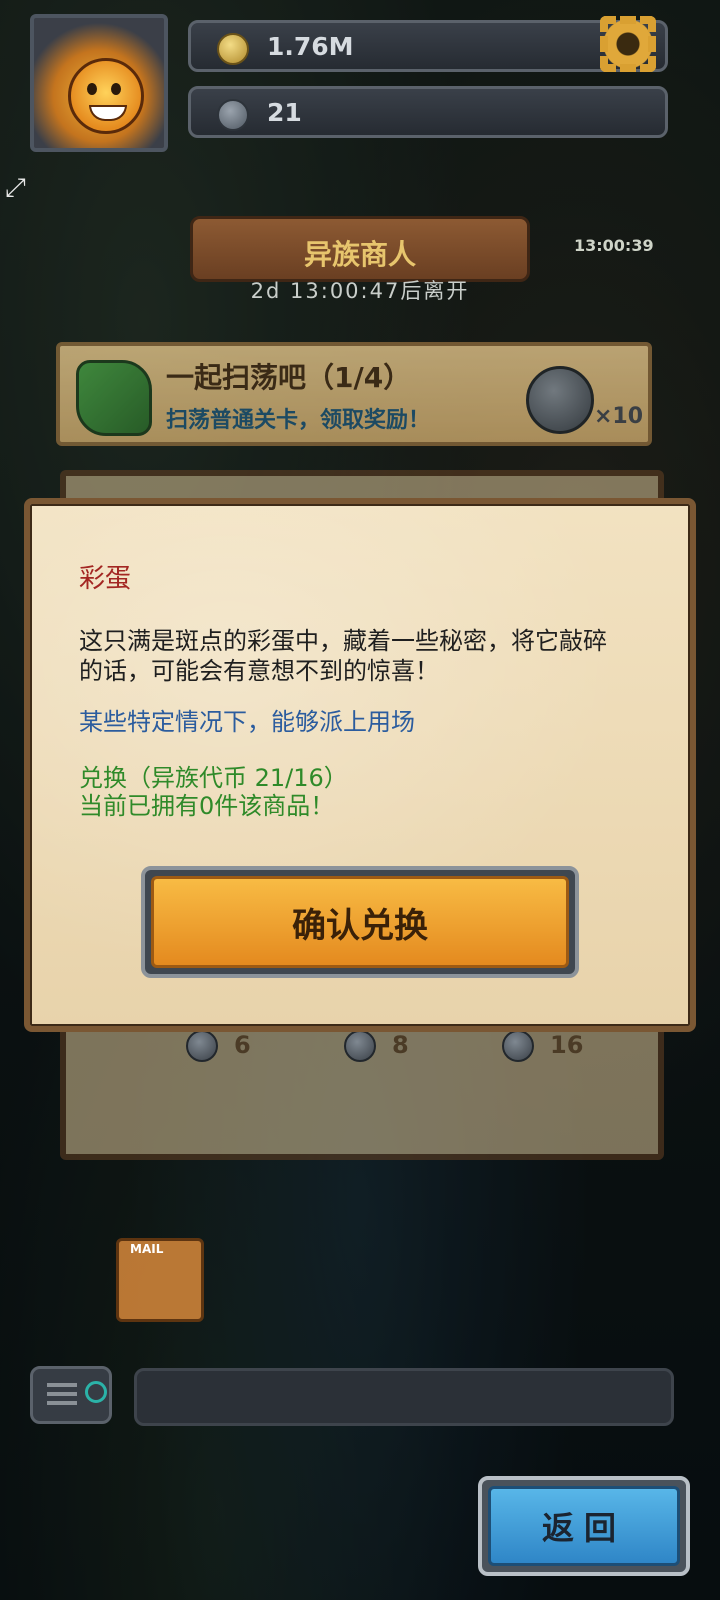  I want to click on chat-bar, so click(404, 1397).